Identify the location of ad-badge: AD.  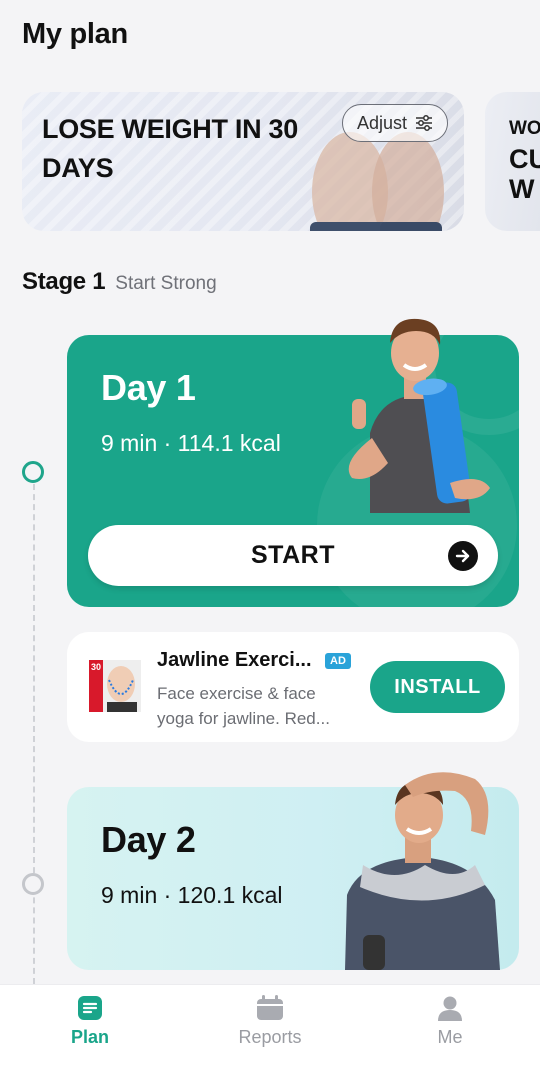
(338, 661).